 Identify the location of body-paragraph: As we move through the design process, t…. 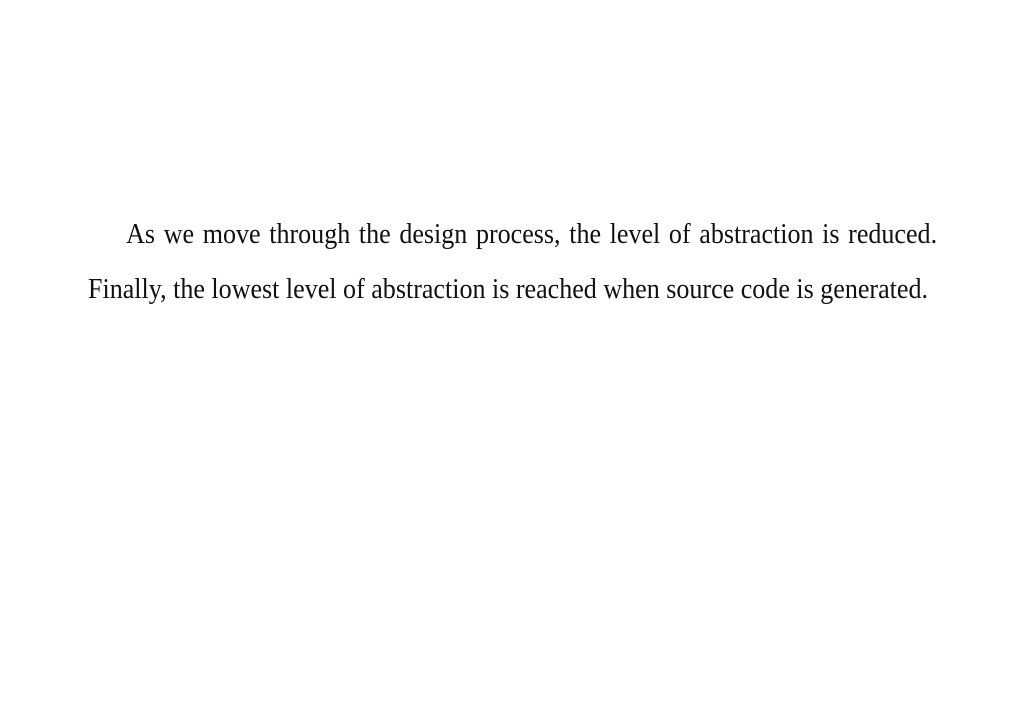
(513, 262).